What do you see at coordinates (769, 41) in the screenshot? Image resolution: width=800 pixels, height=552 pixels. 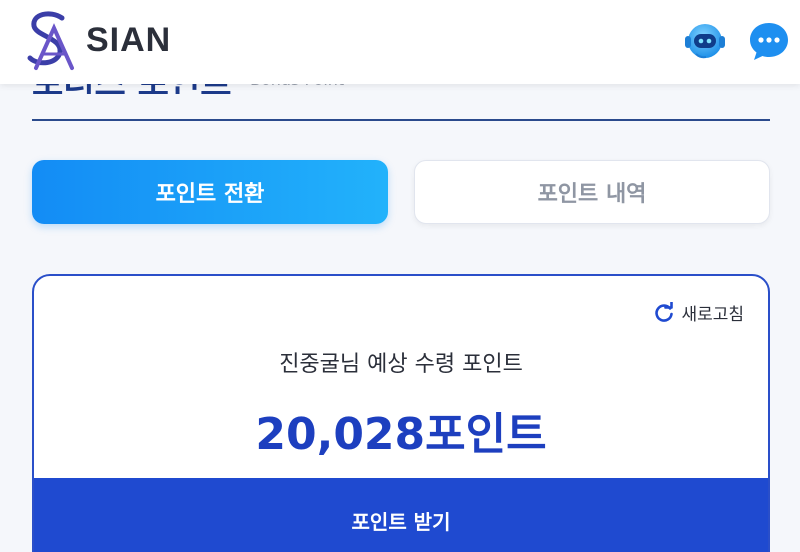 I see `chat-bubble-icon` at bounding box center [769, 41].